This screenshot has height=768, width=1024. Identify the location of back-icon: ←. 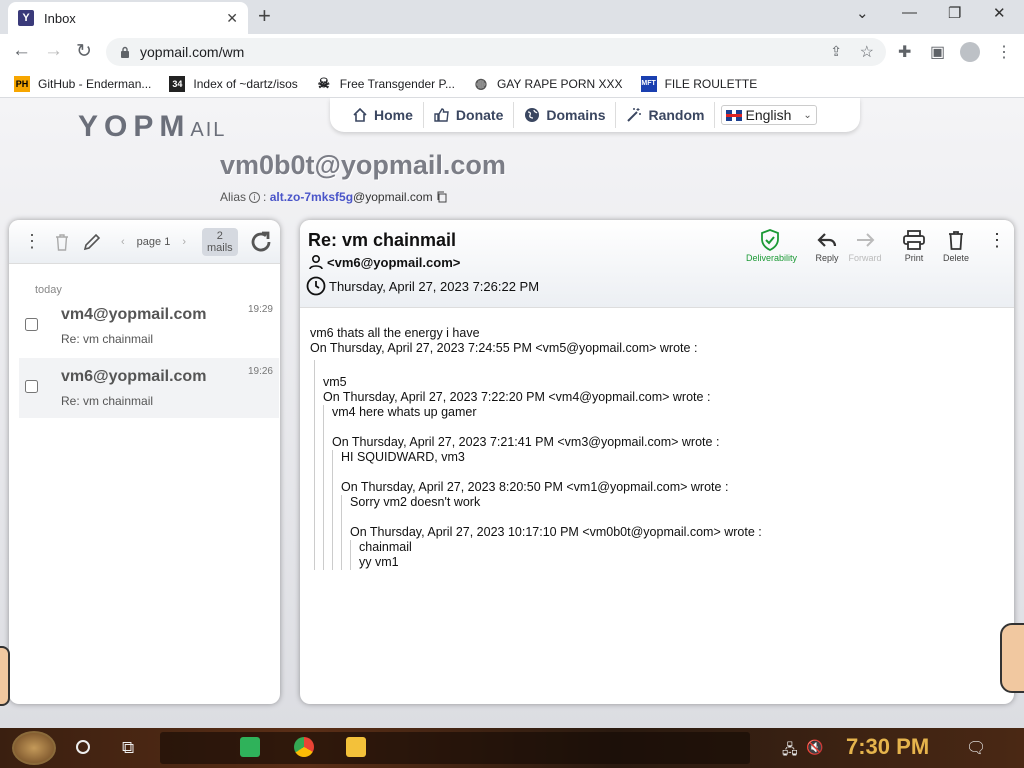
(21, 51).